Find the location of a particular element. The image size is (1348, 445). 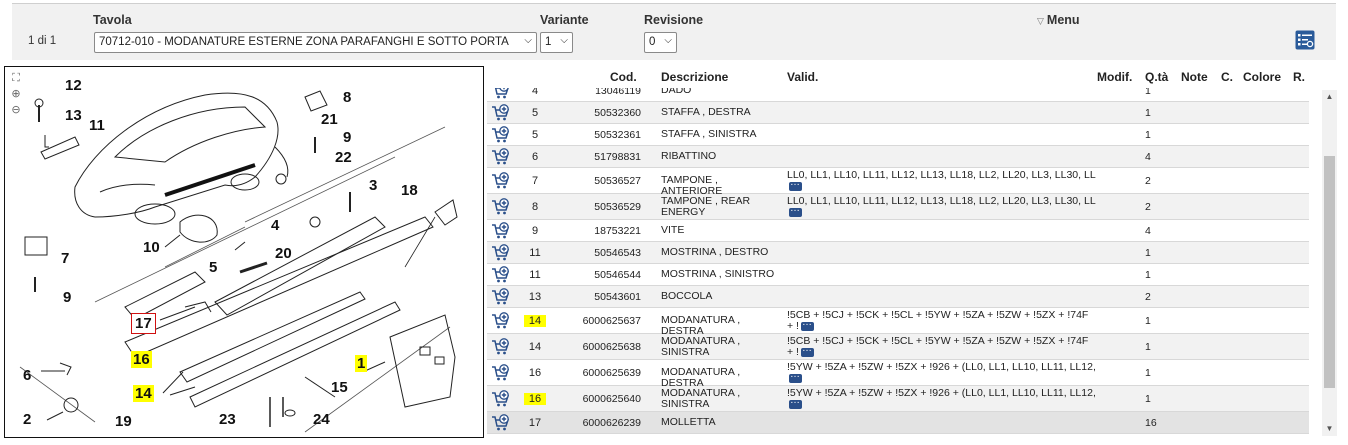

callout-20: 20 is located at coordinates (283, 253).